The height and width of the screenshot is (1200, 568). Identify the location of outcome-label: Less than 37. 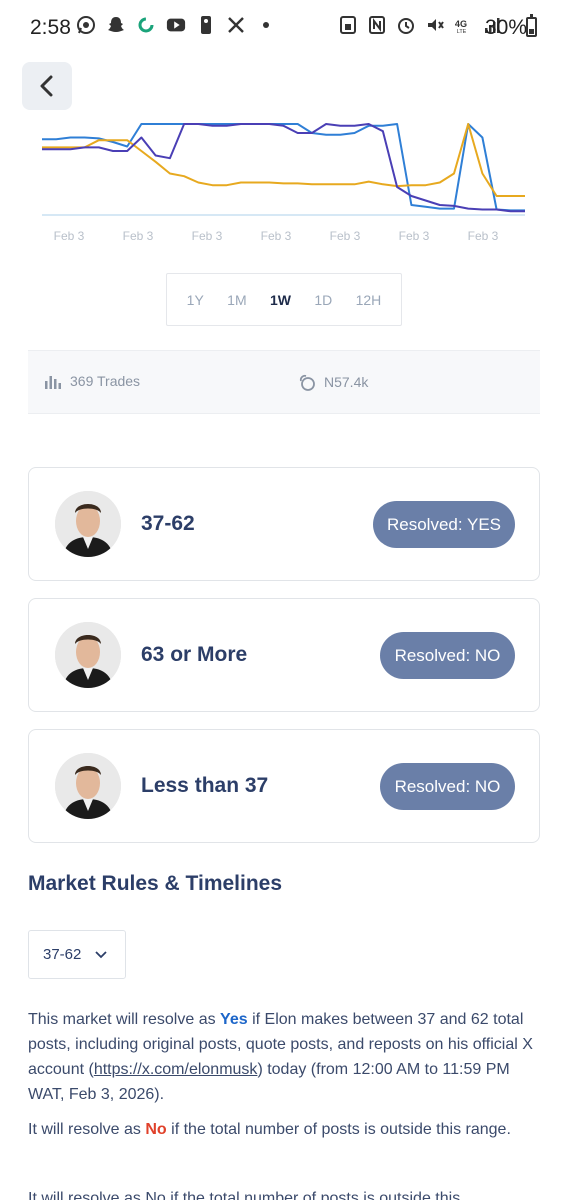
(205, 785).